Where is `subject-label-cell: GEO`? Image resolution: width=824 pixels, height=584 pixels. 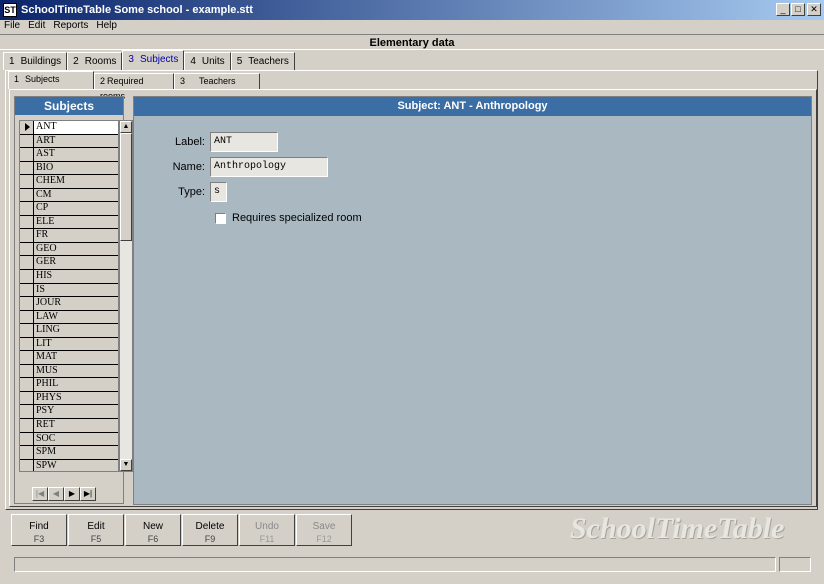 subject-label-cell: GEO is located at coordinates (76, 249).